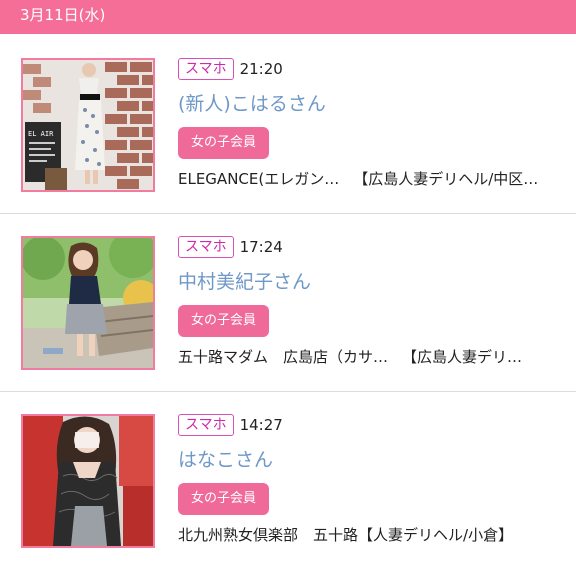 This screenshot has width=576, height=568. I want to click on post-meta: スマホ 14:27, so click(230, 426).